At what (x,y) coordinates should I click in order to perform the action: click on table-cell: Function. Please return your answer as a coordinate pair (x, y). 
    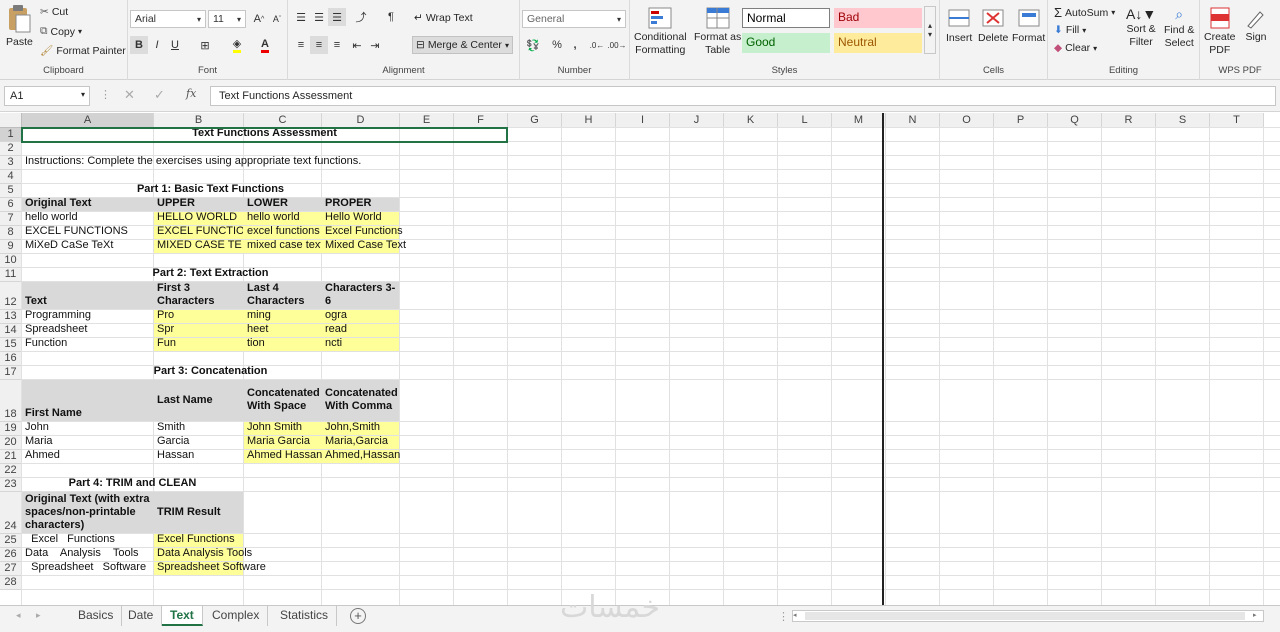
    Looking at the image, I should click on (87, 344).